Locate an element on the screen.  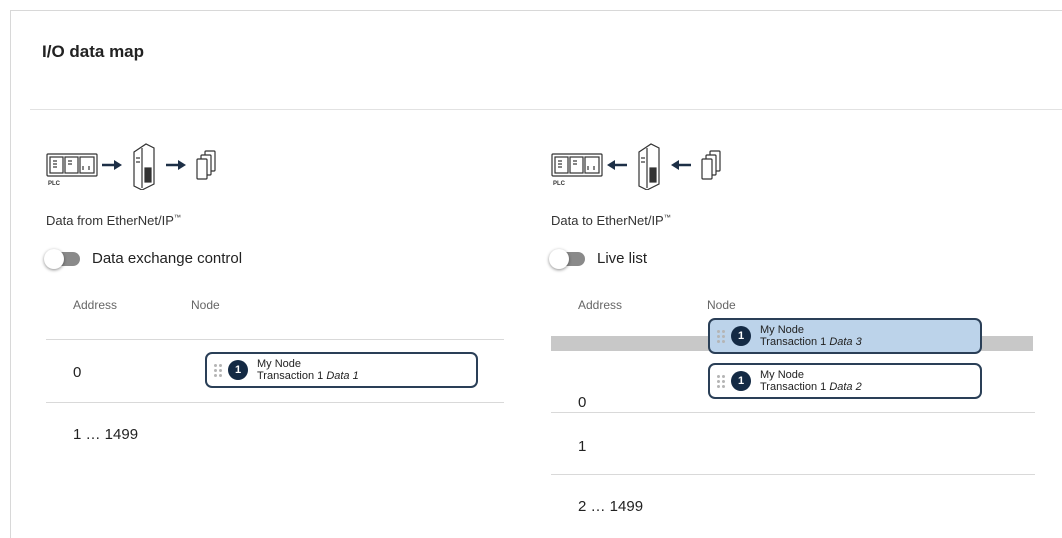
dragging-node-chip: 1 My Node Transaction 1 Data 3 is located at coordinates (845, 336).